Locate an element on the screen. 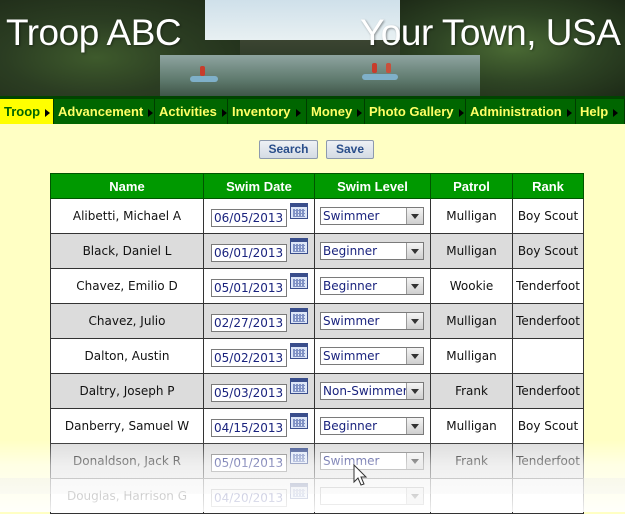 The height and width of the screenshot is (514, 625). column-header-swim-date: Swim Date is located at coordinates (259, 186).